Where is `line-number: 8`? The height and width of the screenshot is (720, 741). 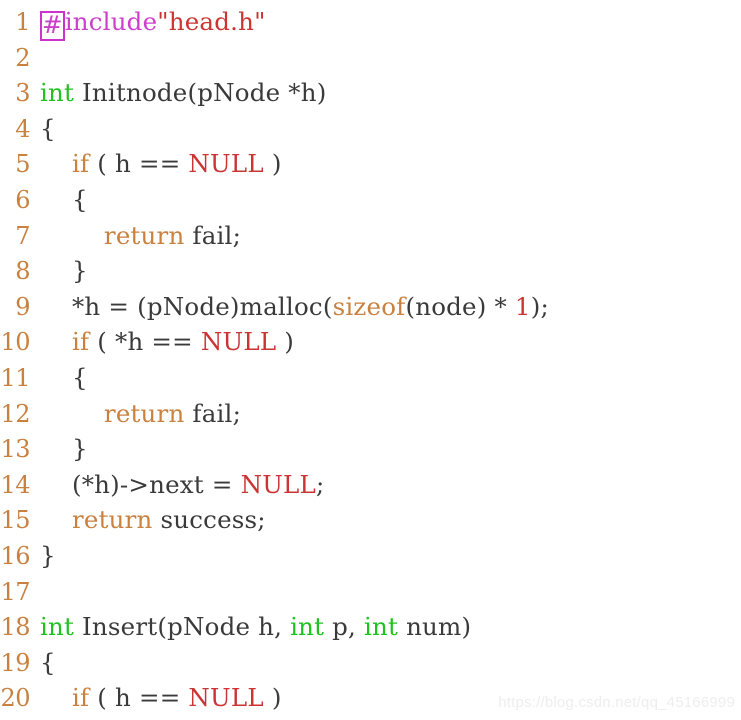 line-number: 8 is located at coordinates (22, 271).